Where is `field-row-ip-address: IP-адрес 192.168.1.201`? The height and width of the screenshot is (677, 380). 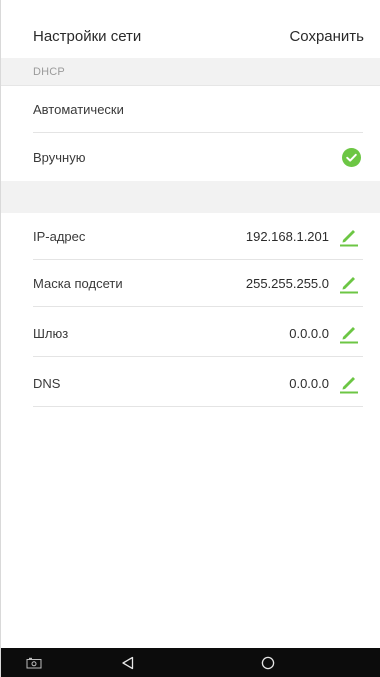
field-row-ip-address: IP-адрес 192.168.1.201 is located at coordinates (198, 236).